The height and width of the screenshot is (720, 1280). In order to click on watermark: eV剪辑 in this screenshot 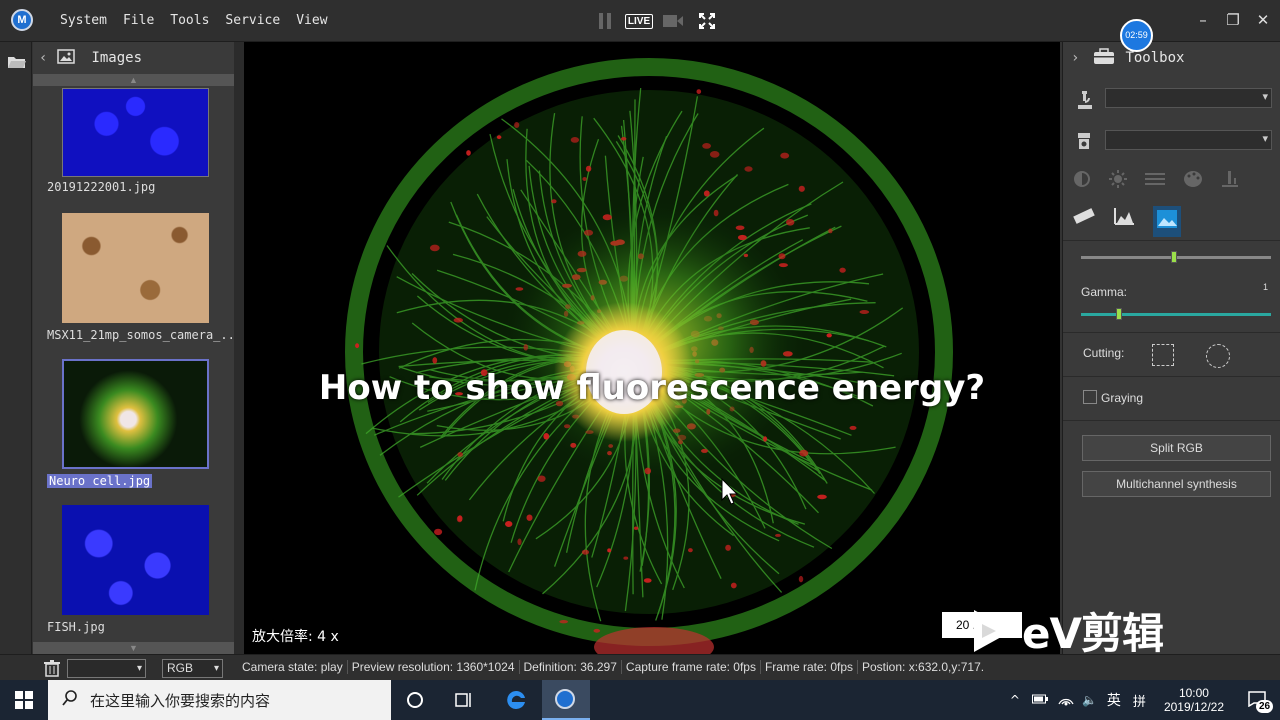, I will do `click(1066, 630)`.